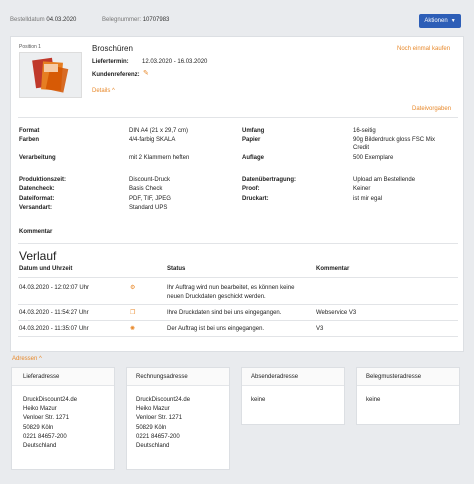 This screenshot has width=474, height=484. I want to click on shipping-address-title: Lieferadresse, so click(41, 377).